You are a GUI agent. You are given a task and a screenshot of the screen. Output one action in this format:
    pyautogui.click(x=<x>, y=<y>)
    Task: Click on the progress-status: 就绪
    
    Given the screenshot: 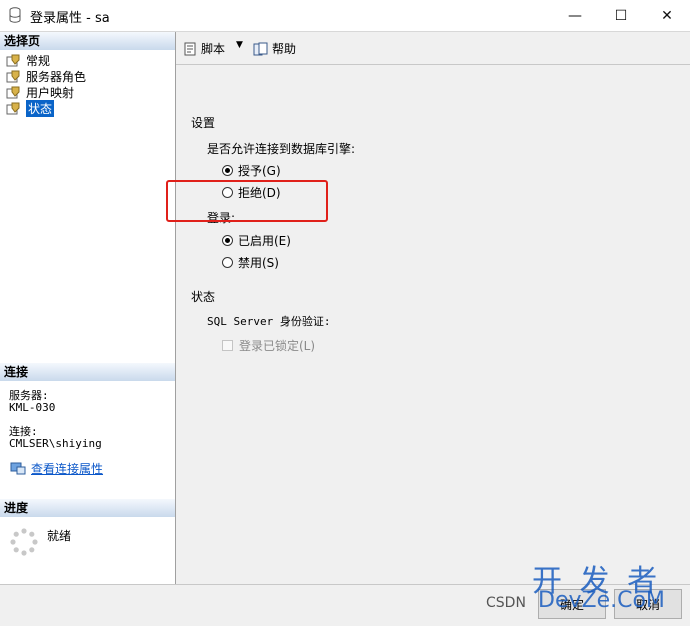 What is the action you would take?
    pyautogui.click(x=59, y=536)
    